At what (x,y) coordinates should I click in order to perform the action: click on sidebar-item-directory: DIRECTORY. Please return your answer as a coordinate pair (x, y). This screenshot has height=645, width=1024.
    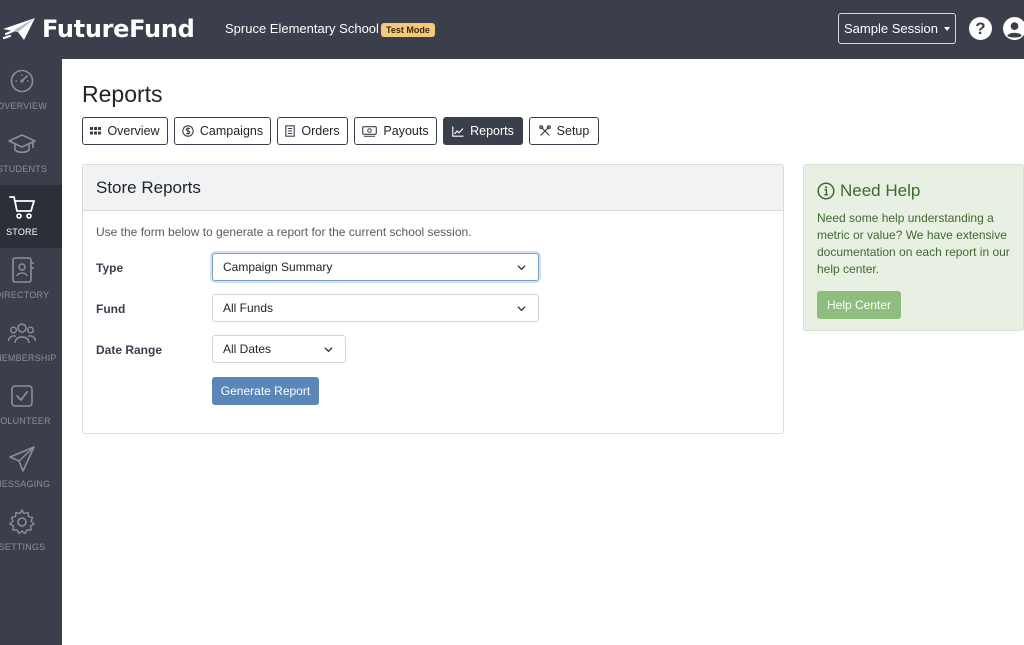
    Looking at the image, I should click on (31, 279).